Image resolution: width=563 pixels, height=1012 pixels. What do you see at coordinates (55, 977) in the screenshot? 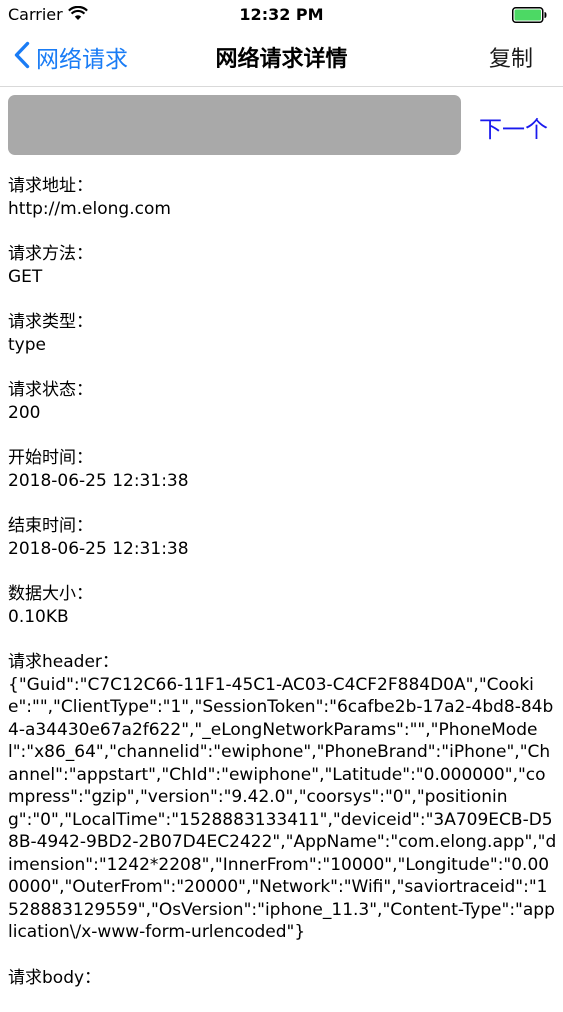
I see `section-label: 请求body：` at bounding box center [55, 977].